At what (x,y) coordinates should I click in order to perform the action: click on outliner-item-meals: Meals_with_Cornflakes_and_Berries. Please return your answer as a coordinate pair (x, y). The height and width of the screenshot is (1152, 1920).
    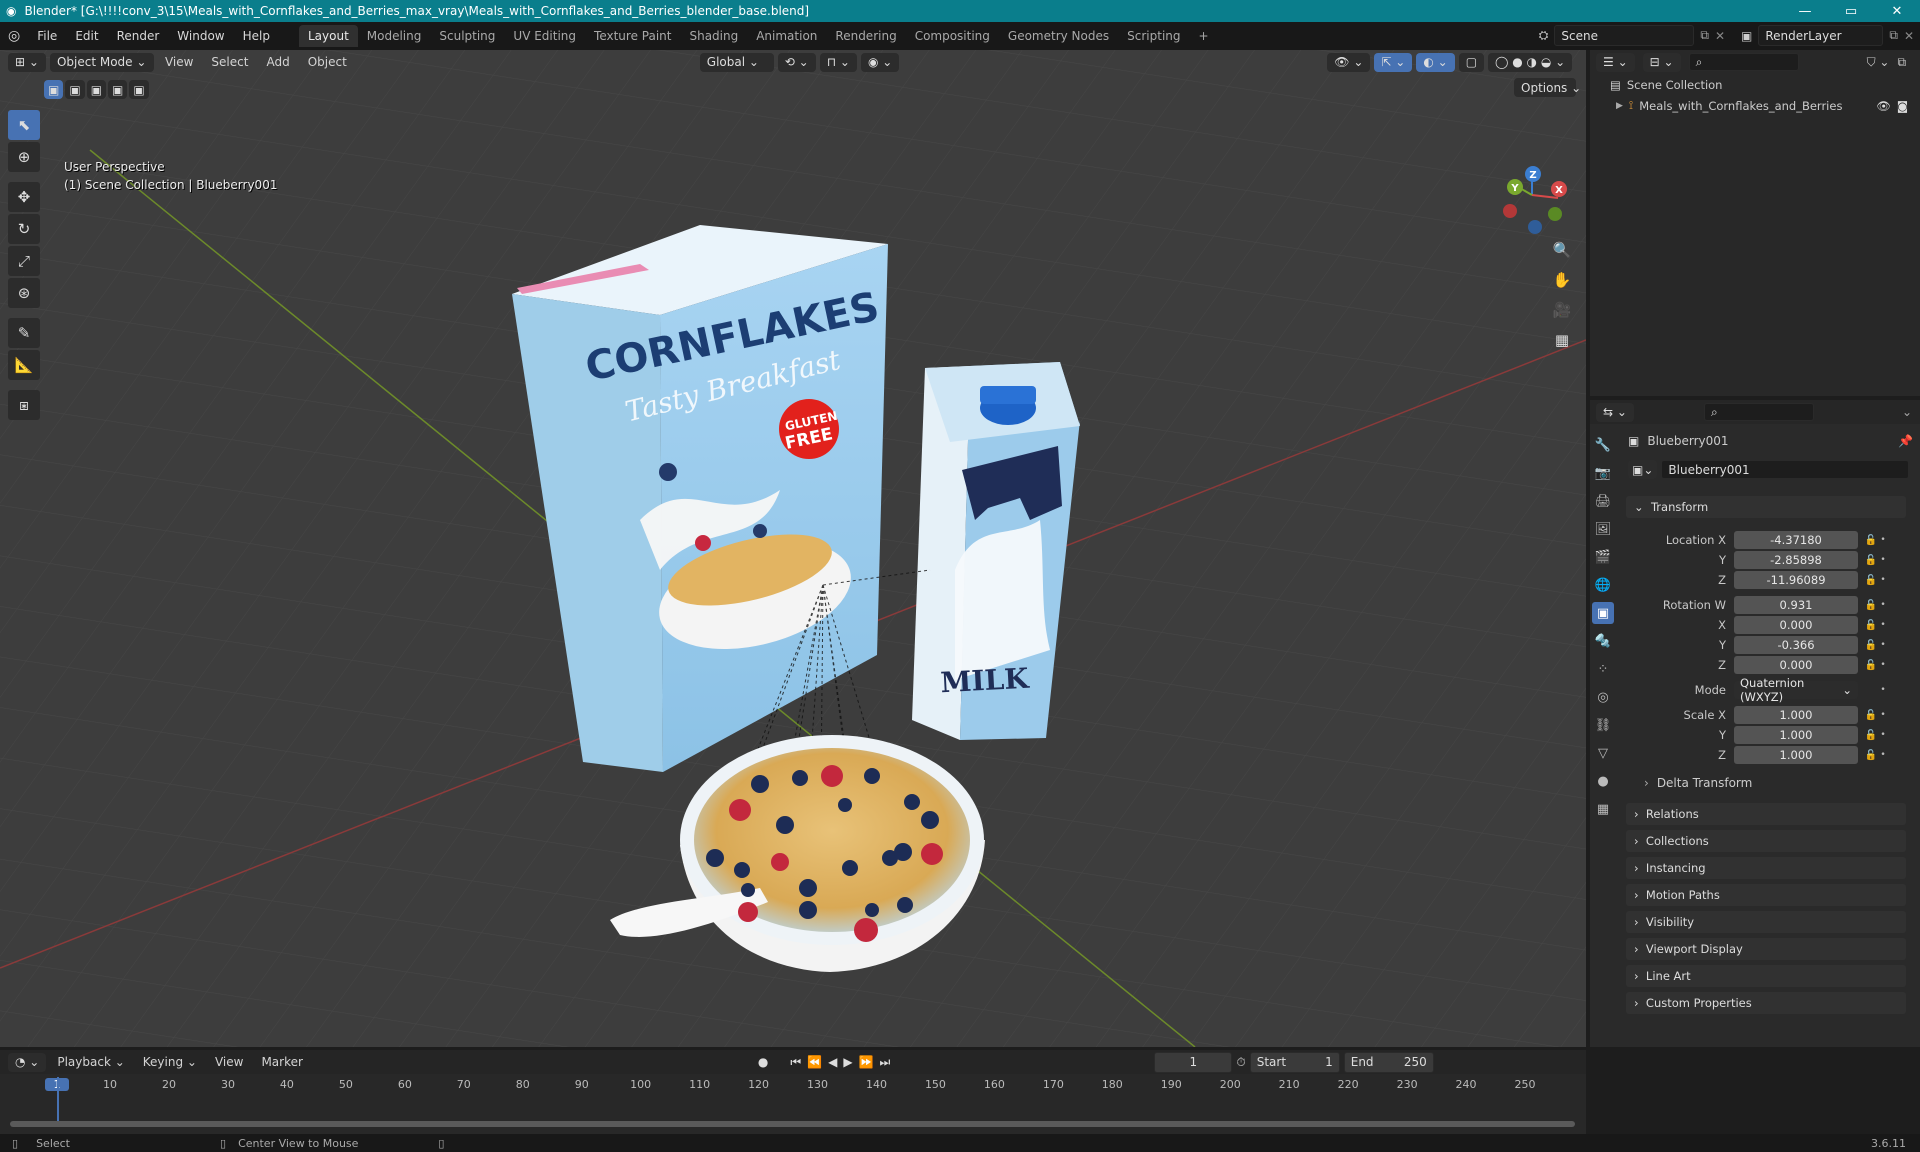
    Looking at the image, I should click on (1740, 106).